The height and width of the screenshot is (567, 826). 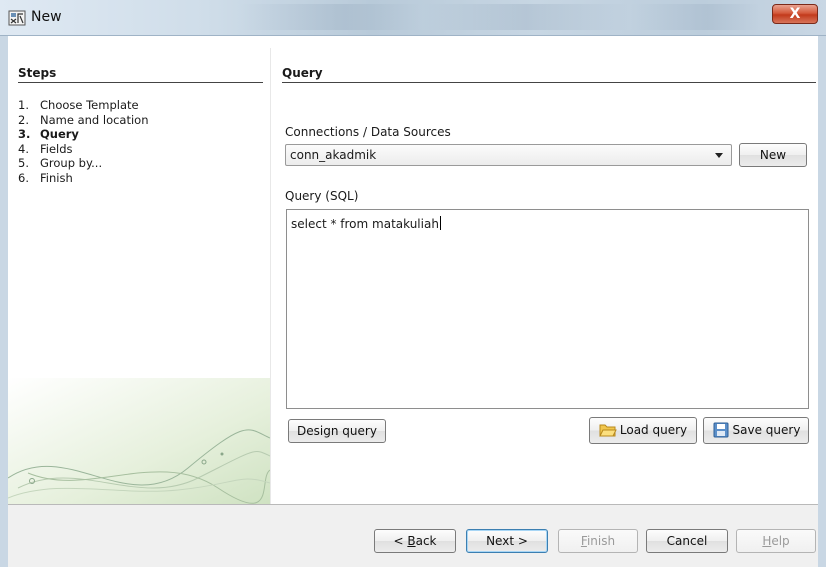 I want to click on window-title: New, so click(x=46, y=17).